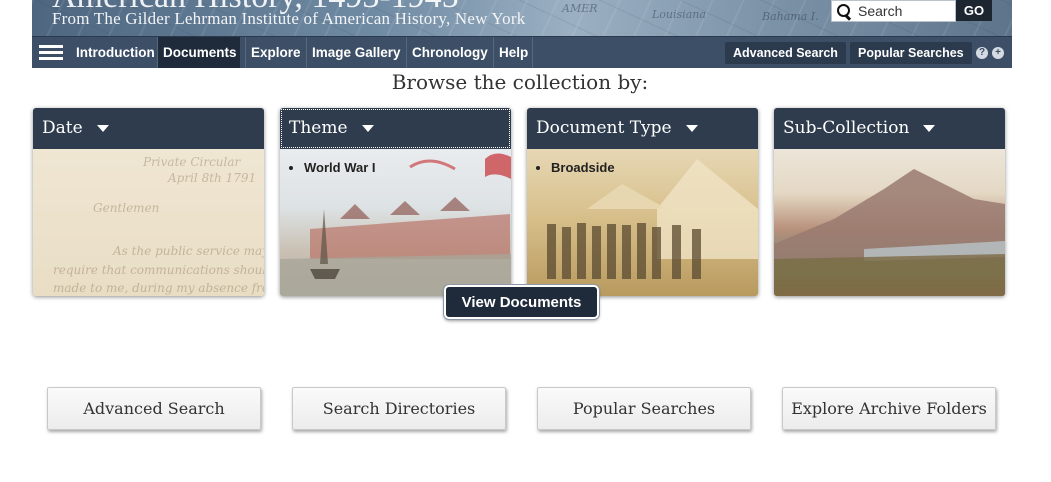 Image resolution: width=1051 pixels, height=482 pixels. Describe the element at coordinates (399, 408) in the screenshot. I see `search-directories-button: Search Directories` at that location.